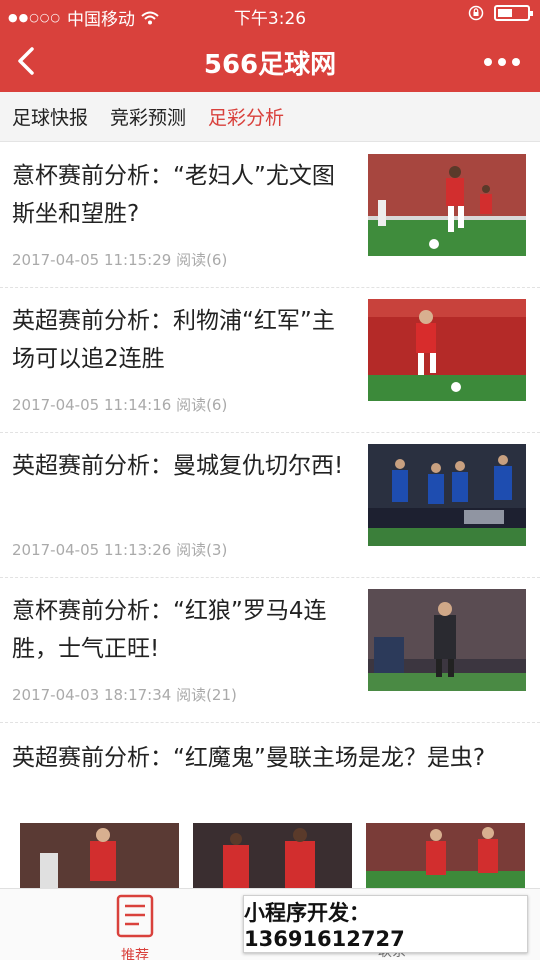  I want to click on page-title: 566足球网, so click(270, 65).